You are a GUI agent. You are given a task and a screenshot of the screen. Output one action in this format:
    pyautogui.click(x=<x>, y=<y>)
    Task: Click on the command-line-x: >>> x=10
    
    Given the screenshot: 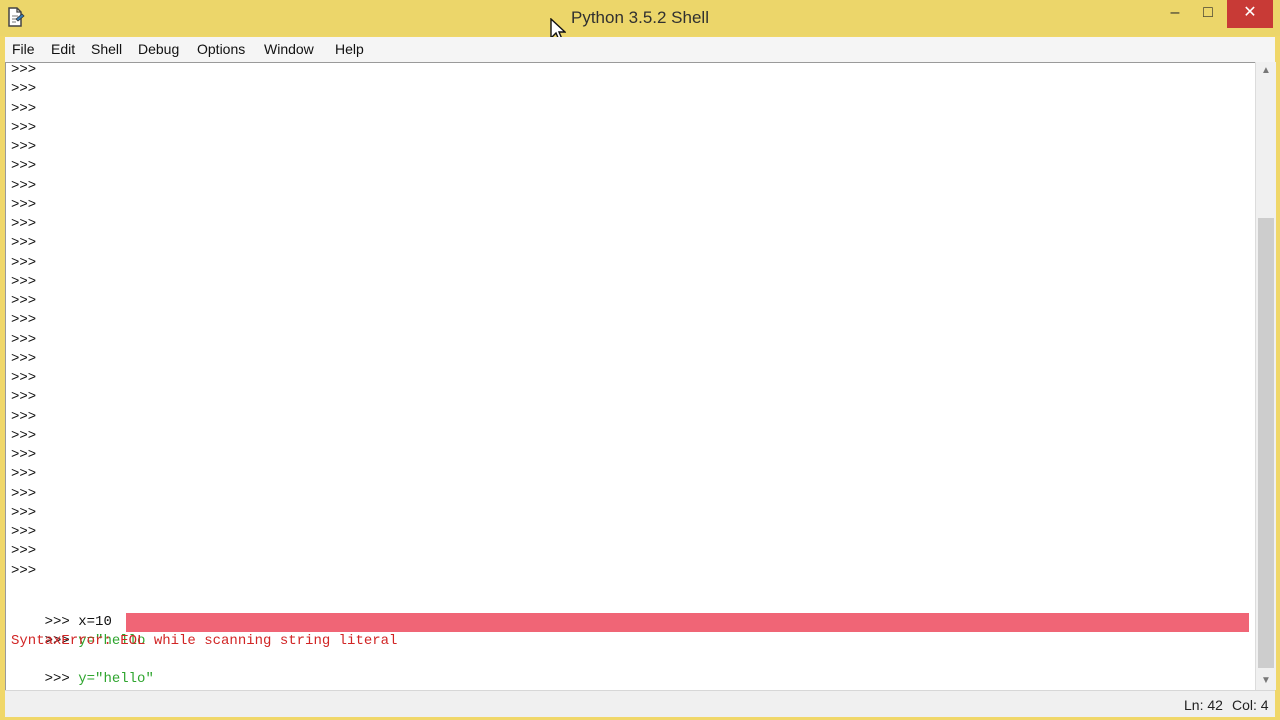 What is the action you would take?
    pyautogui.click(x=61, y=612)
    